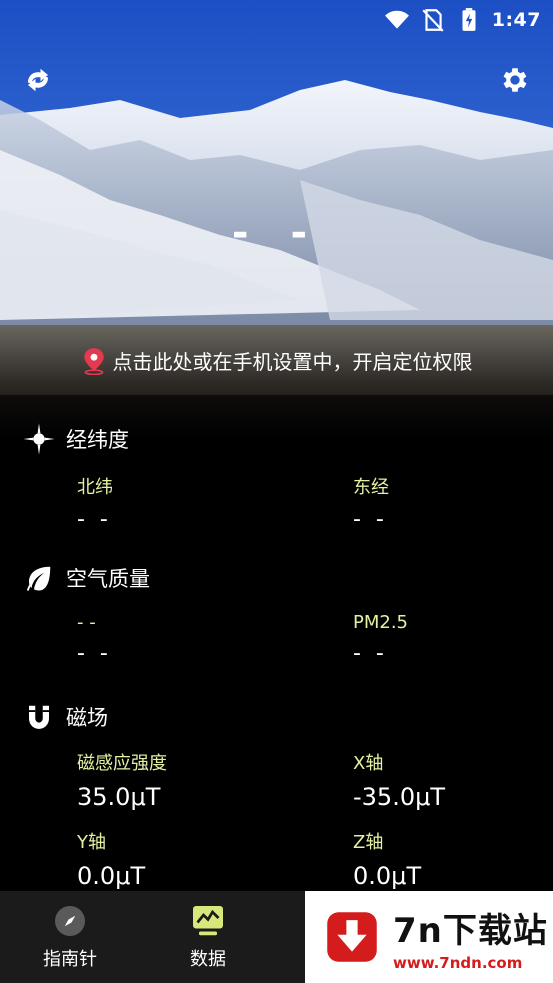  What do you see at coordinates (276, 717) in the screenshot?
I see `magnetic-header: 磁场` at bounding box center [276, 717].